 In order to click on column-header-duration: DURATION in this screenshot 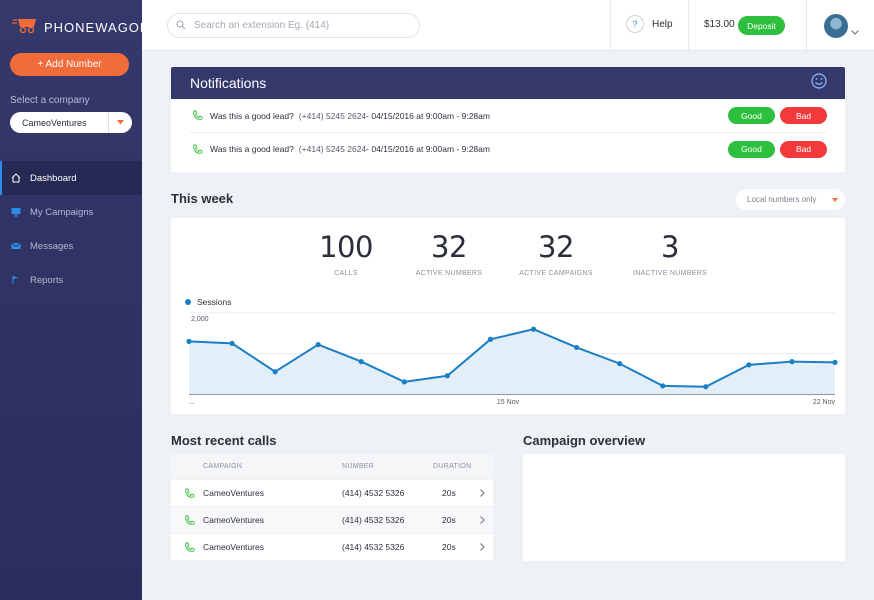, I will do `click(452, 466)`.